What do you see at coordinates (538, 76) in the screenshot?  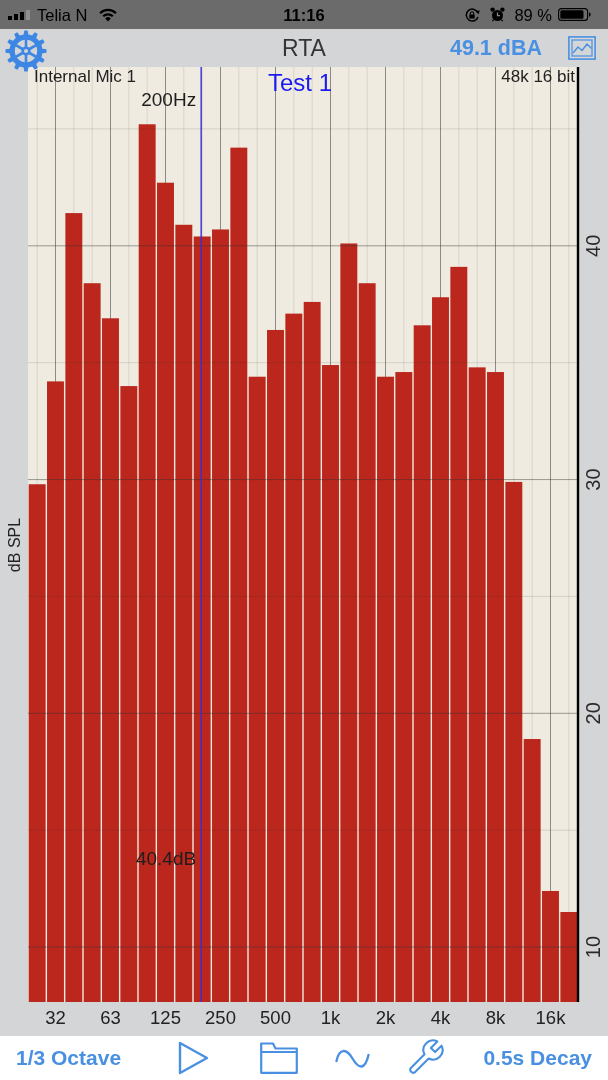 I see `format-label: 48k 16 bit` at bounding box center [538, 76].